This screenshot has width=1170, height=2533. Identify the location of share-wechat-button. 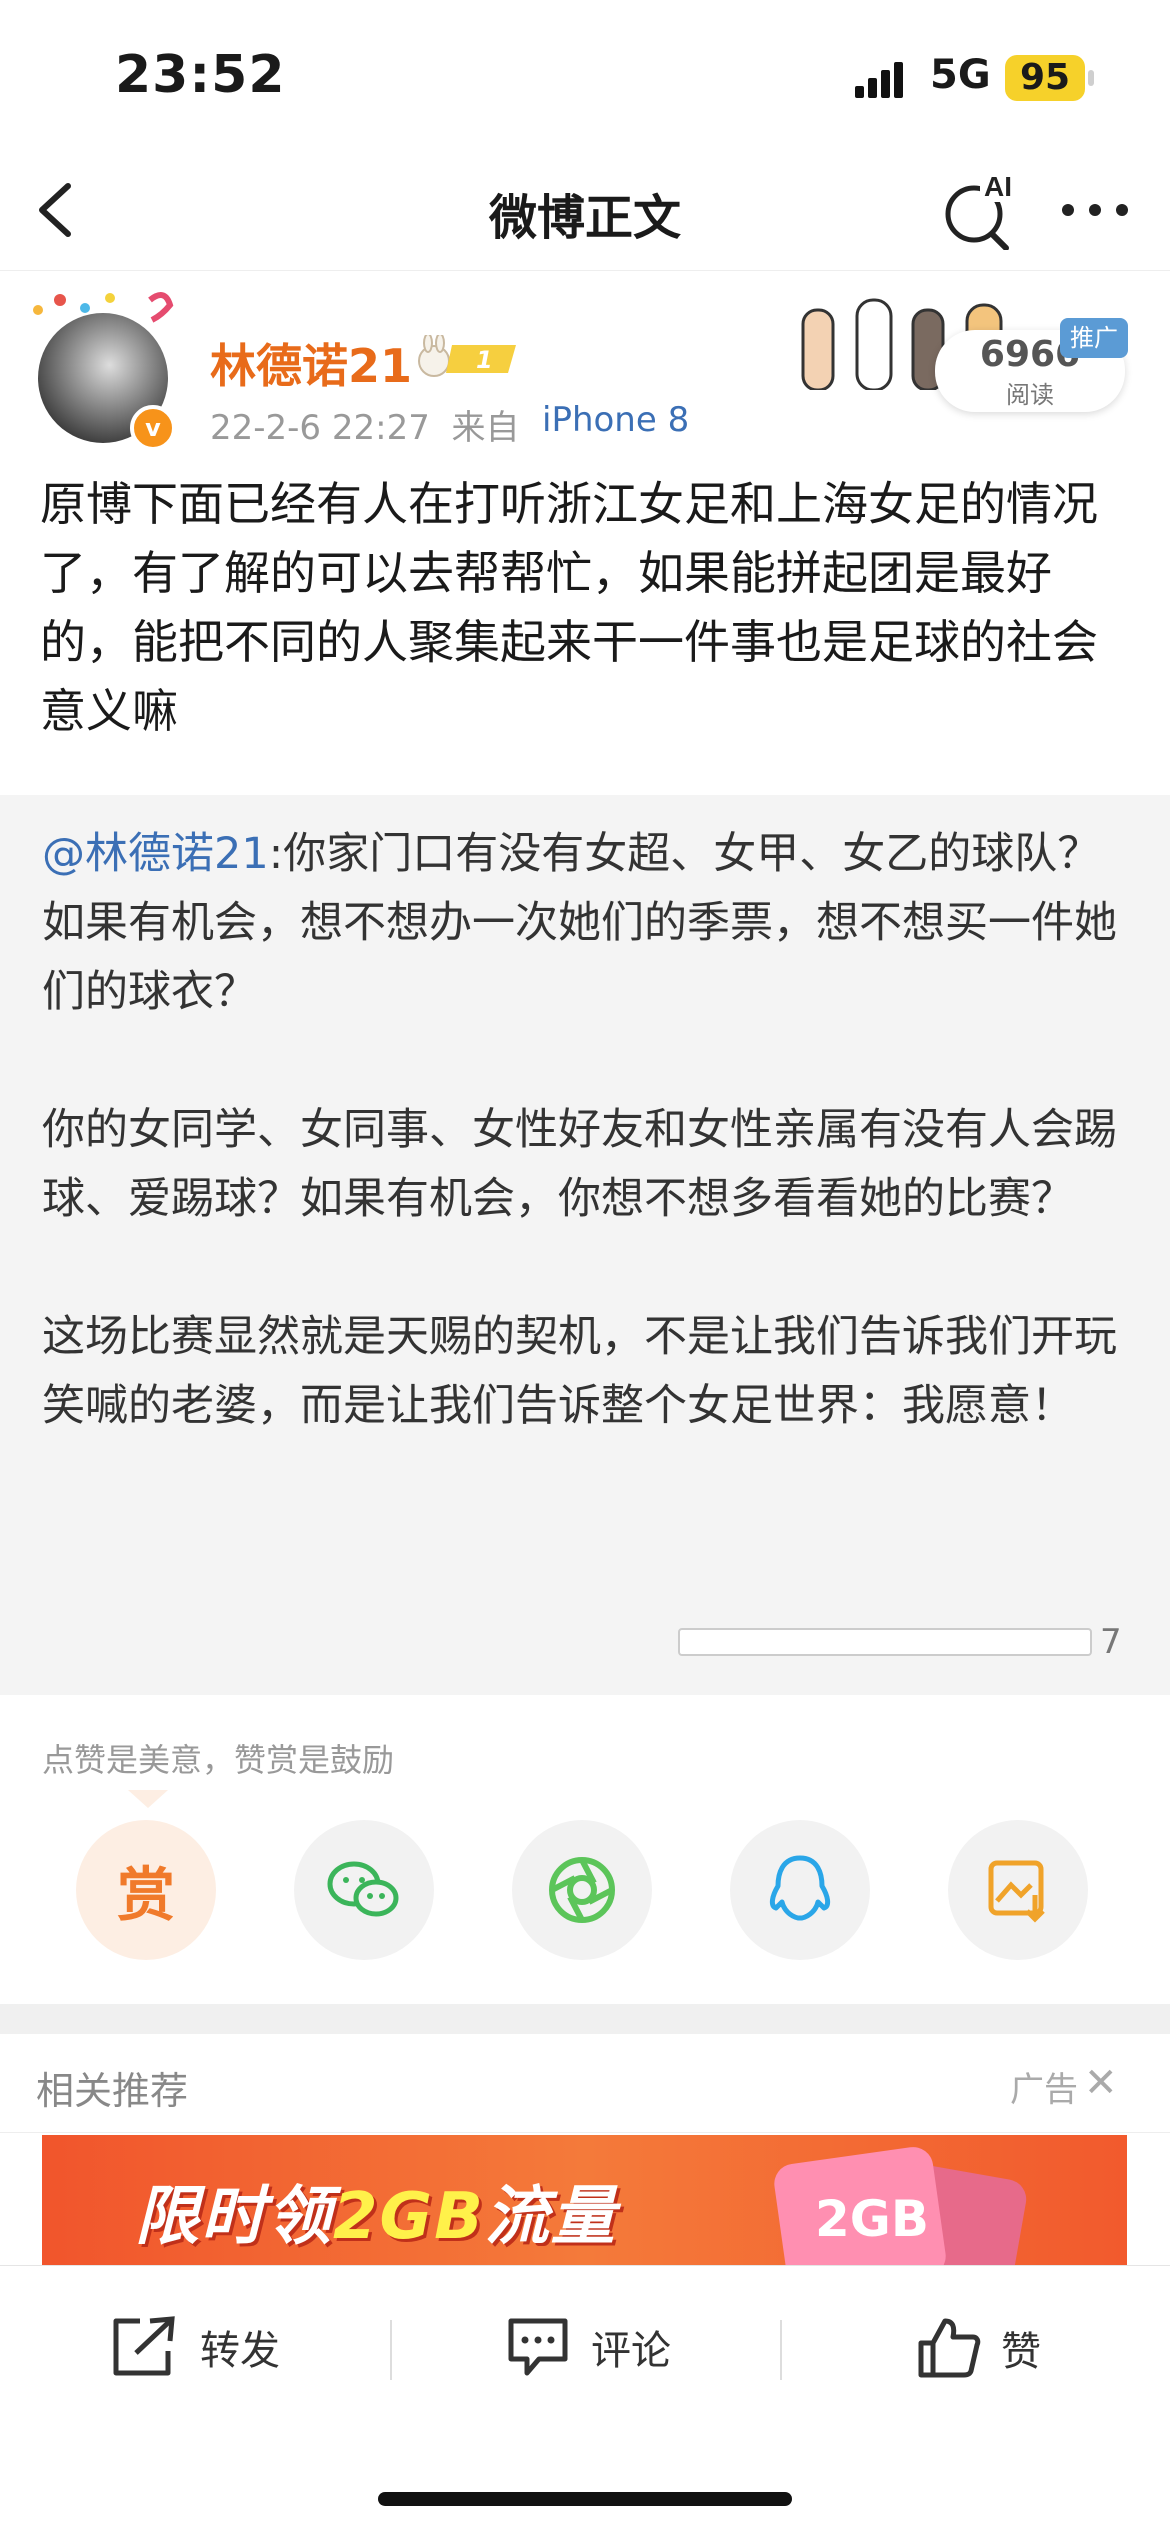
(364, 1890).